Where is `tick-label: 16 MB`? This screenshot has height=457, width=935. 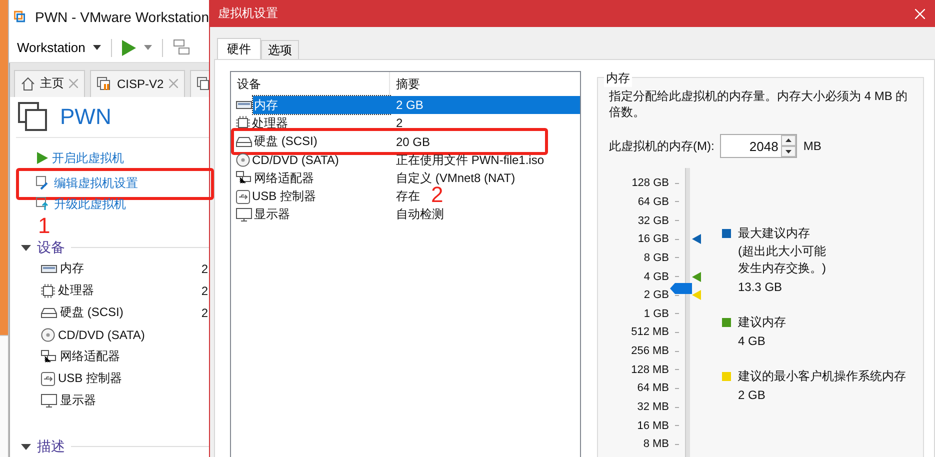 tick-label: 16 MB is located at coordinates (653, 426).